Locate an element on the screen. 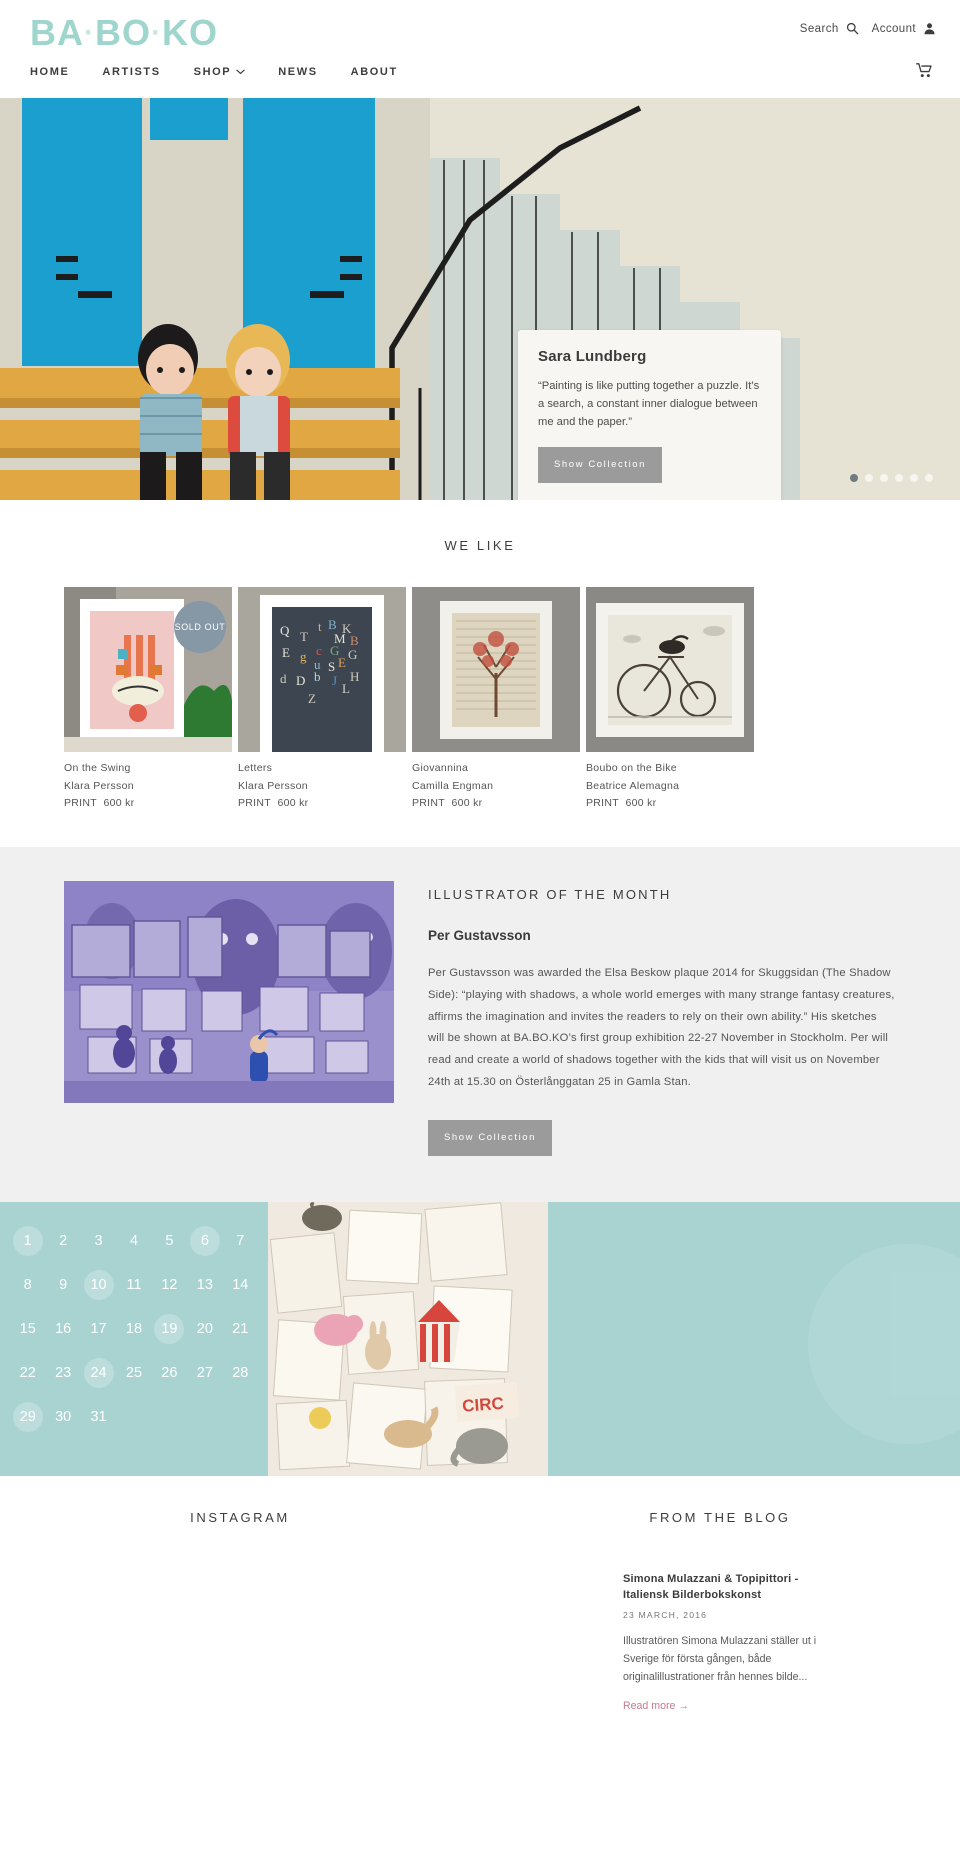  svg-text: T is located at coordinates (304, 636).